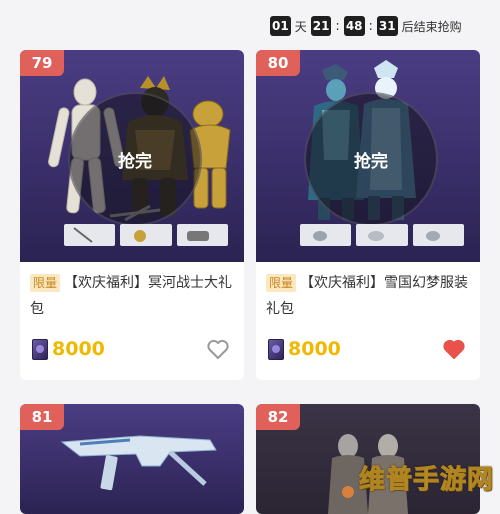 The width and height of the screenshot is (500, 514). What do you see at coordinates (197, 236) in the screenshot?
I see `vehicle-skin-icon` at bounding box center [197, 236].